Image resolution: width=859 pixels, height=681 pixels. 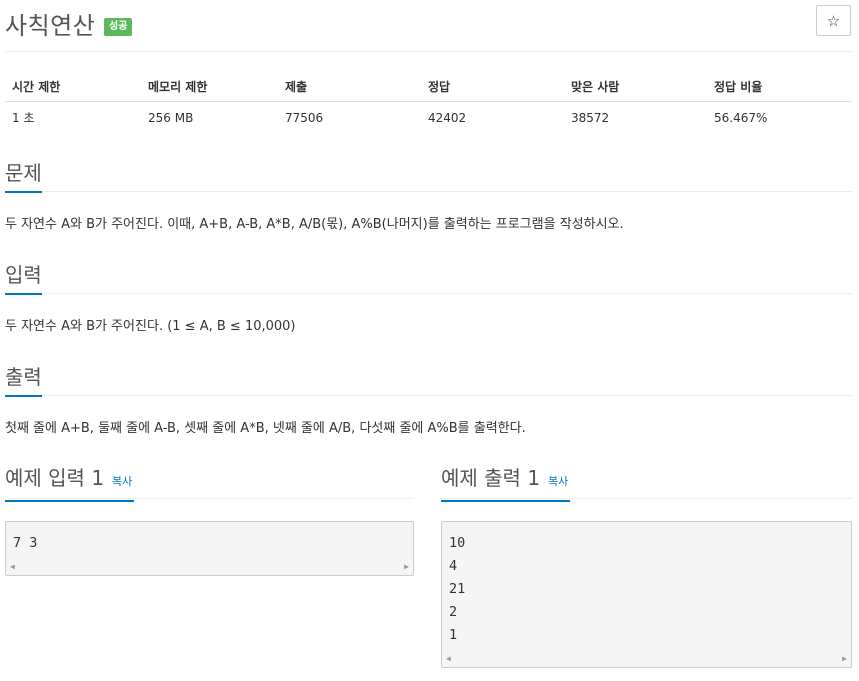 What do you see at coordinates (590, 117) in the screenshot?
I see `solved-users-value: 38572` at bounding box center [590, 117].